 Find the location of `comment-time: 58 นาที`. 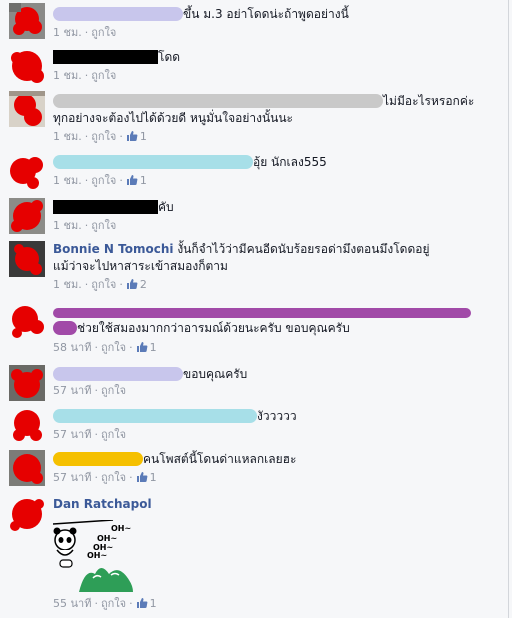

comment-time: 58 นาที is located at coordinates (72, 347).